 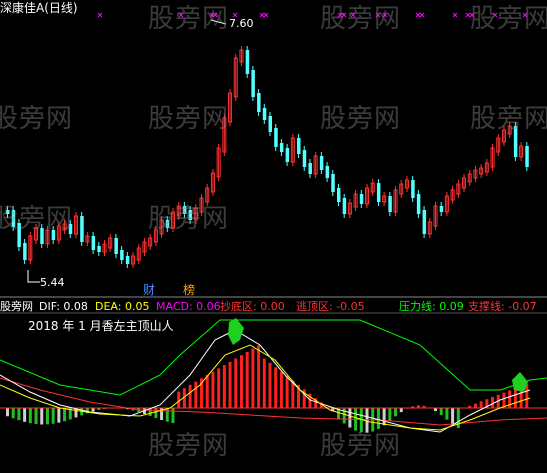 What do you see at coordinates (16, 306) in the screenshot?
I see `indicator-name: 股旁网` at bounding box center [16, 306].